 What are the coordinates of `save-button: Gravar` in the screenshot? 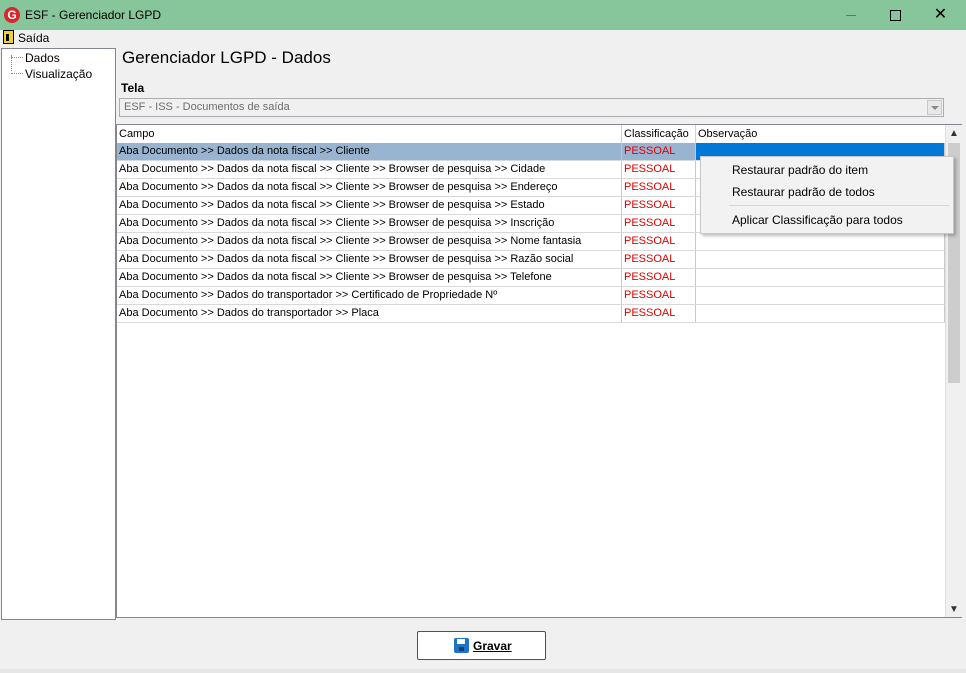 It's located at (481, 645).